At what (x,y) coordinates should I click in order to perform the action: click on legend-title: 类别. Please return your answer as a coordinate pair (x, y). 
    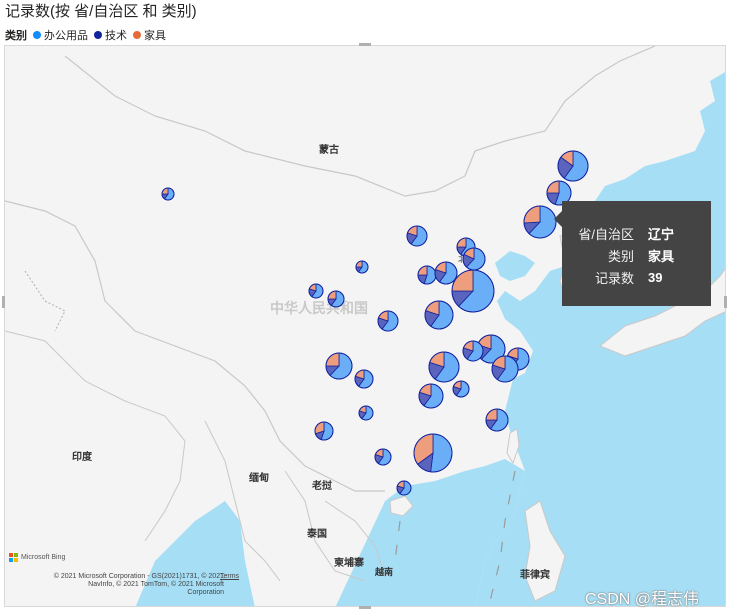
    Looking at the image, I should click on (16, 36).